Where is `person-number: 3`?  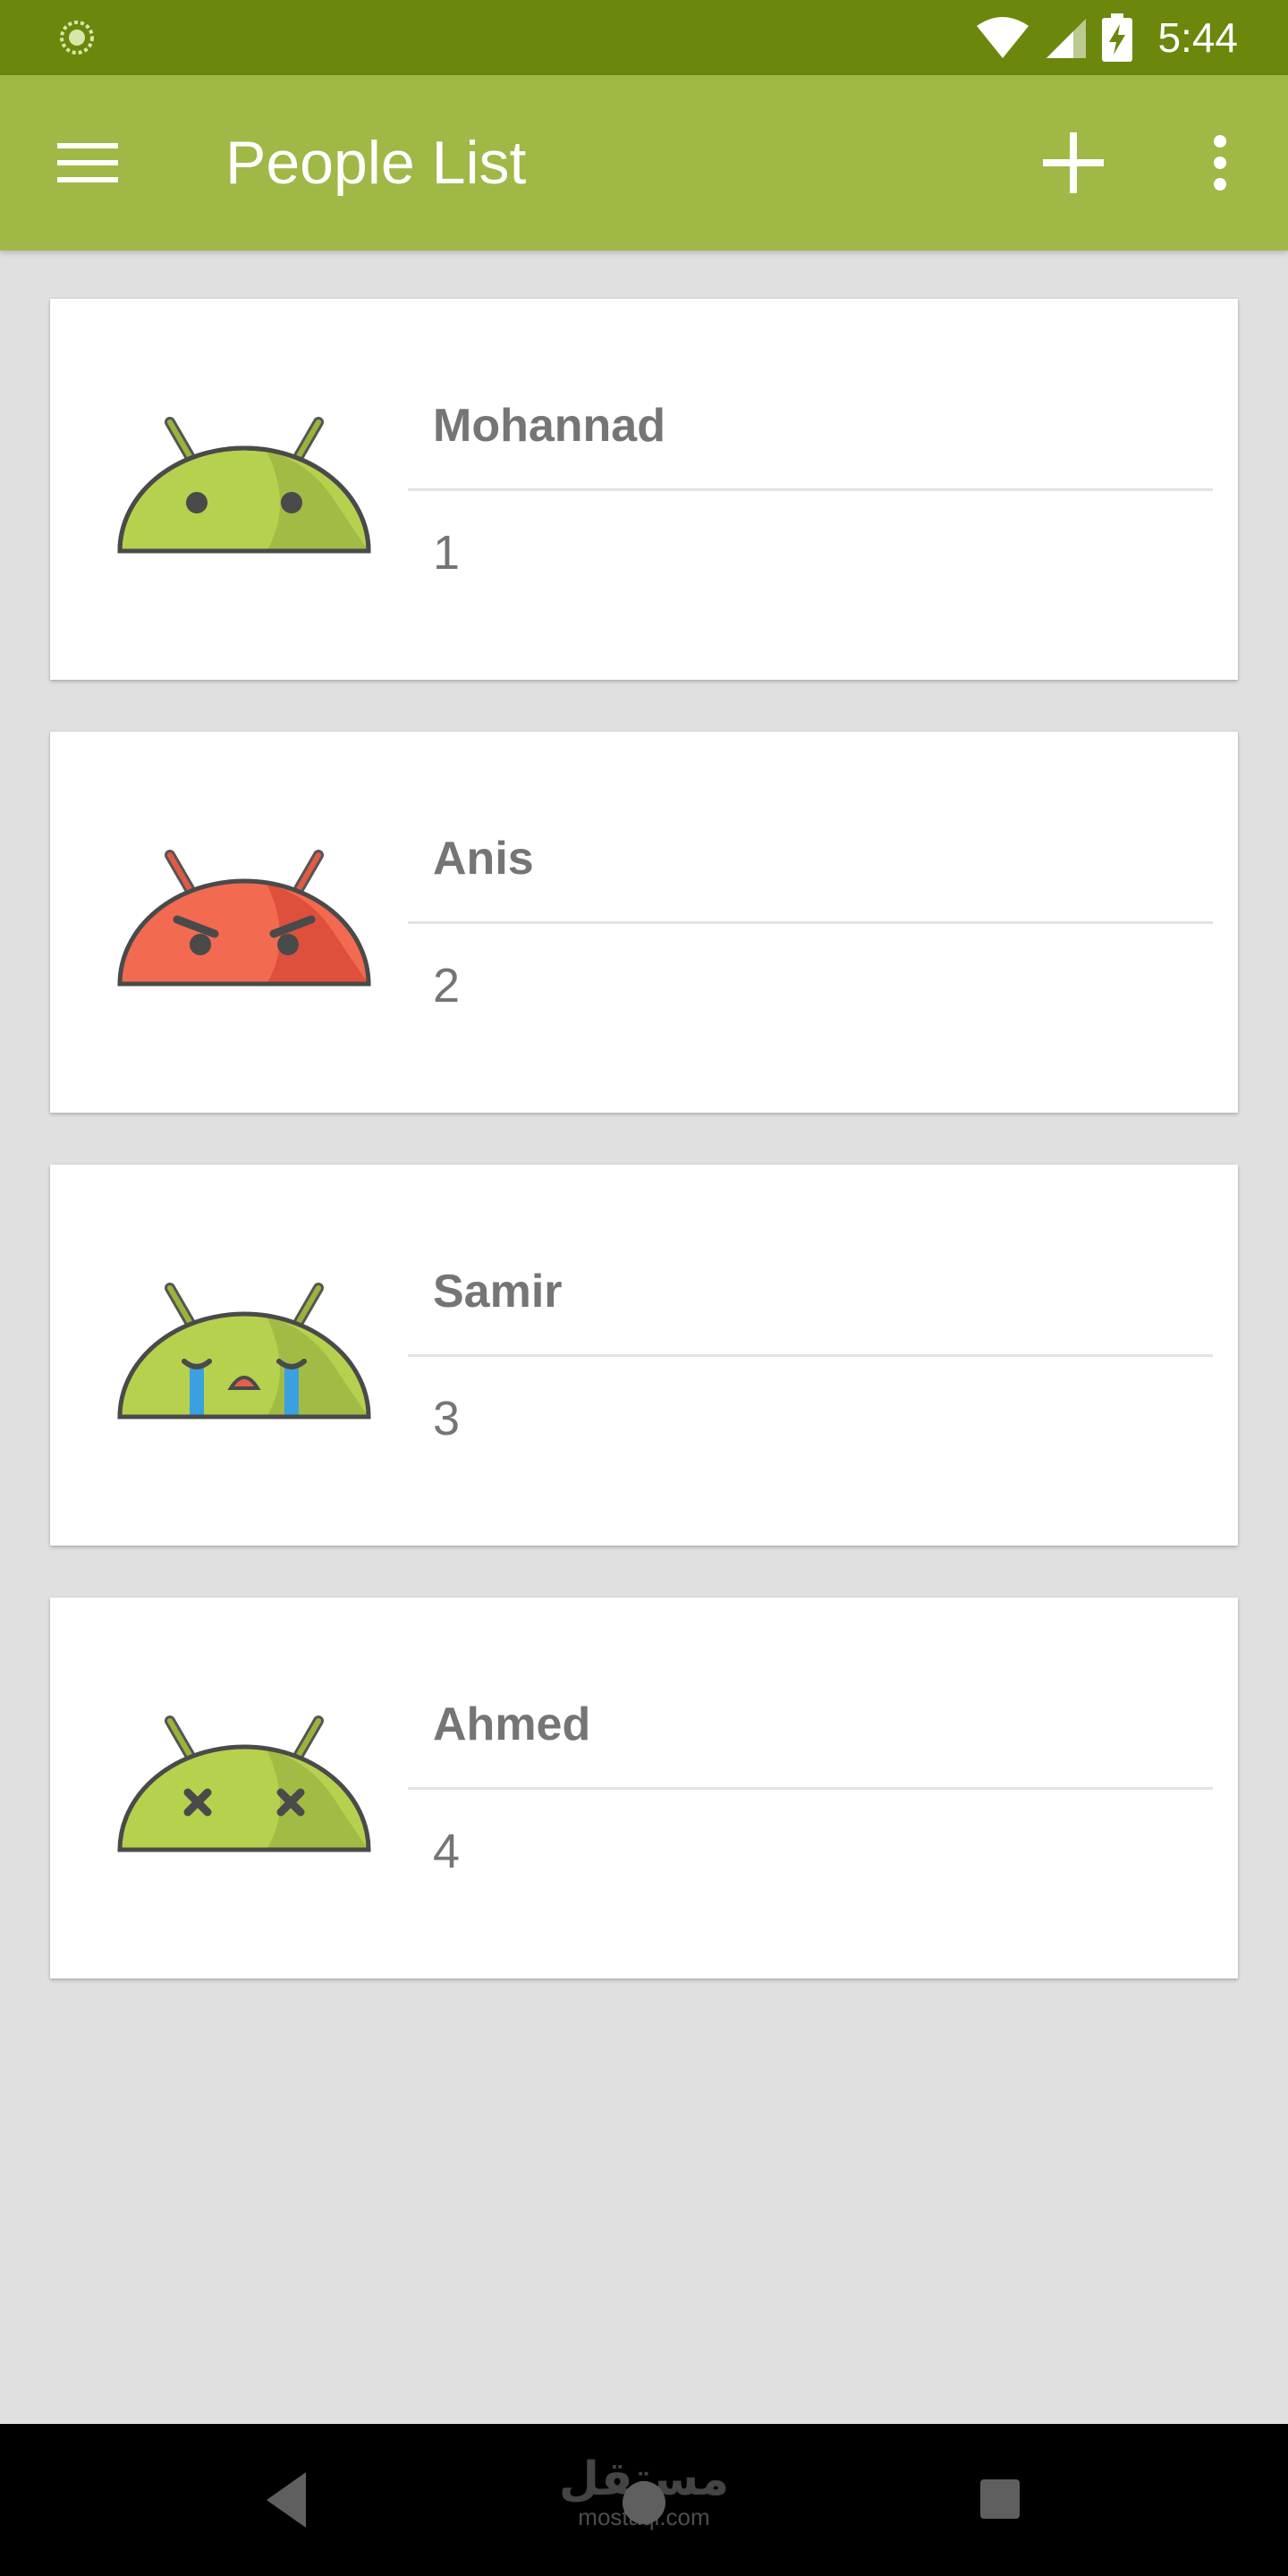 person-number: 3 is located at coordinates (447, 1418).